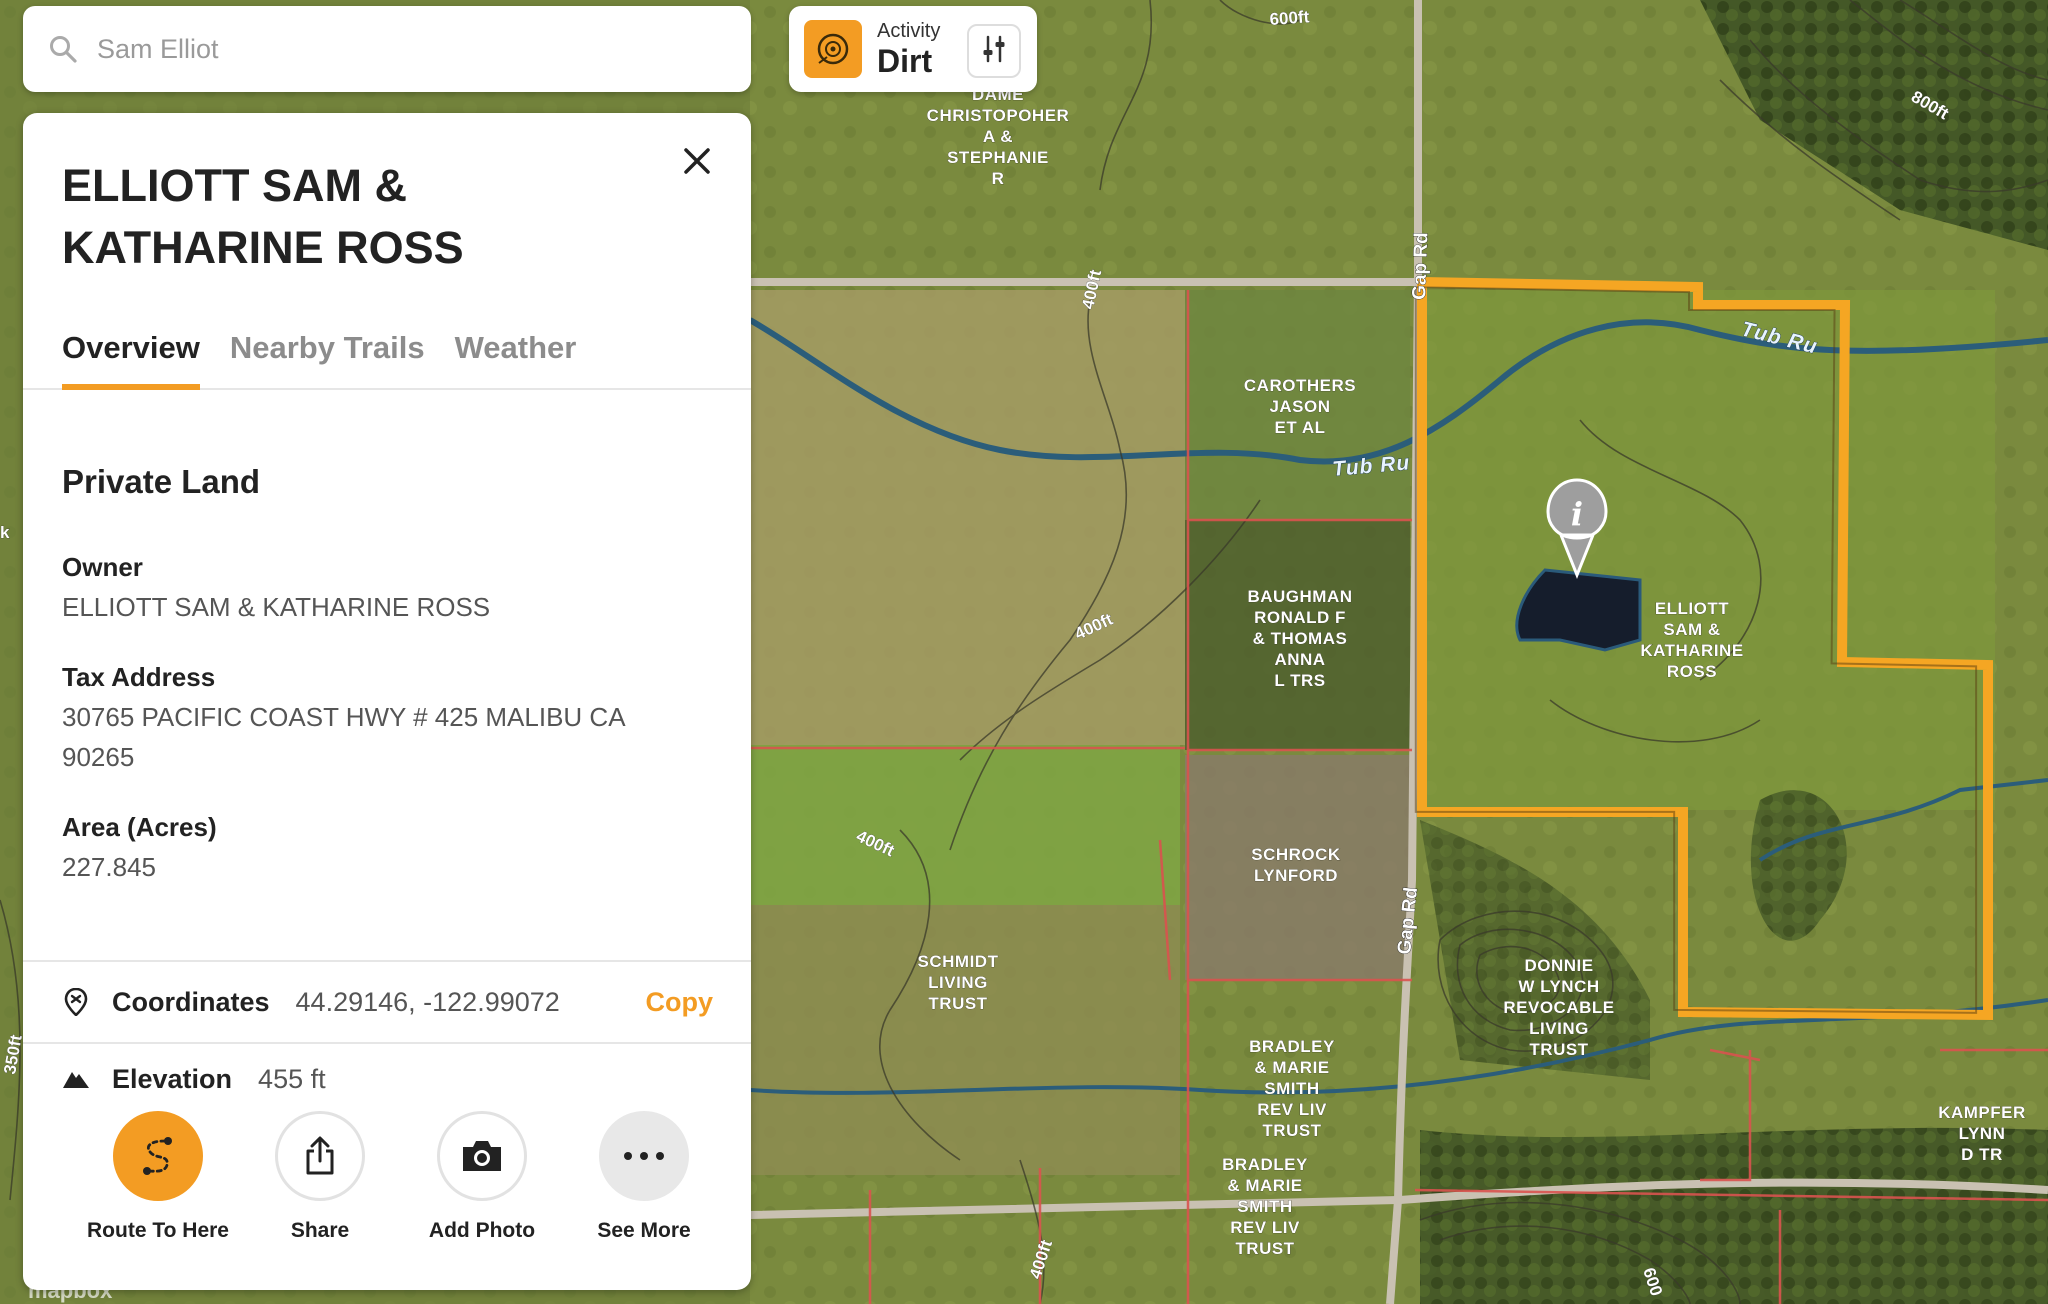 This screenshot has height=1304, width=2048. What do you see at coordinates (1577, 514) in the screenshot?
I see `svg-text: i` at bounding box center [1577, 514].